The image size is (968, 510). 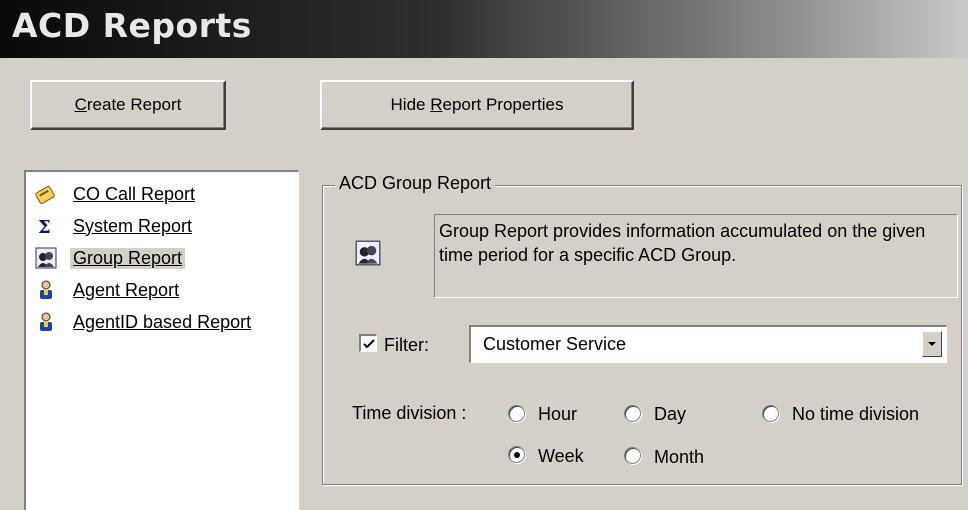 I want to click on radio-no-time-division, so click(x=770, y=413).